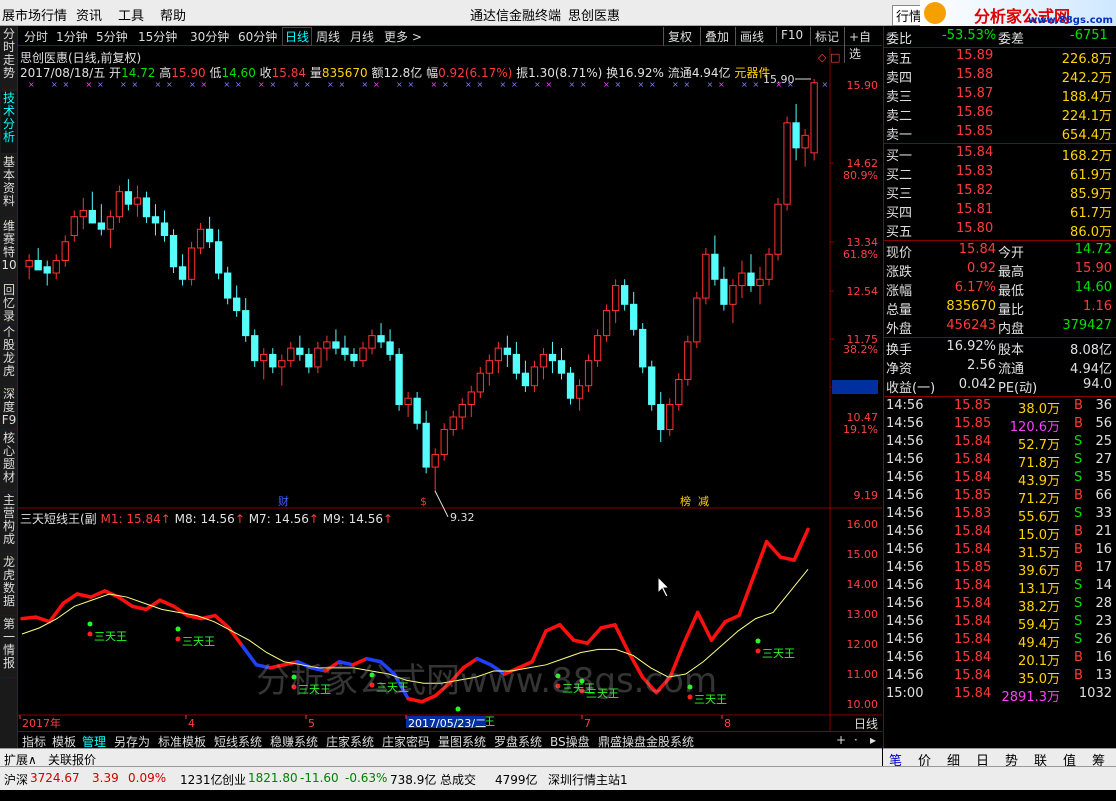 The width and height of the screenshot is (1116, 801). Describe the element at coordinates (1078, 477) in the screenshot. I see `tick-side: S` at that location.